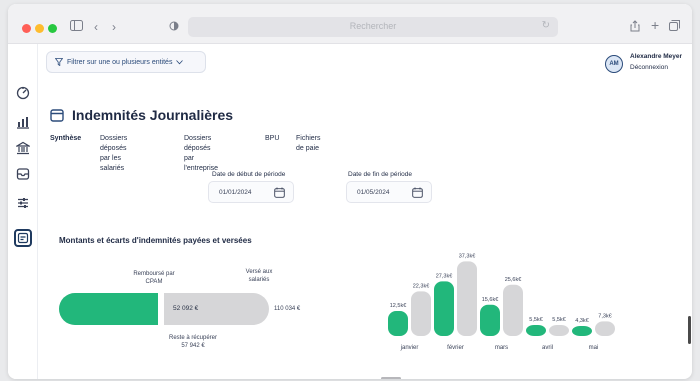  What do you see at coordinates (674, 27) in the screenshot?
I see `tabs-overview-icon` at bounding box center [674, 27].